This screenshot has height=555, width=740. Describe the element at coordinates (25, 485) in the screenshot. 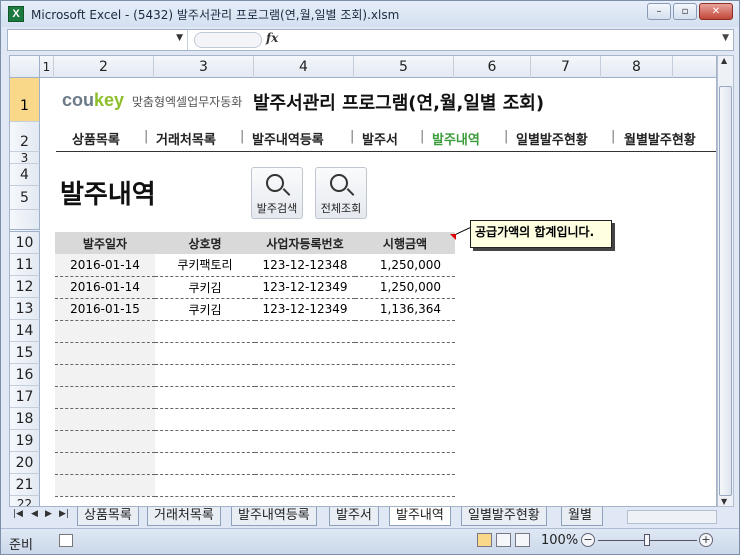

I see `row-header: 21` at that location.